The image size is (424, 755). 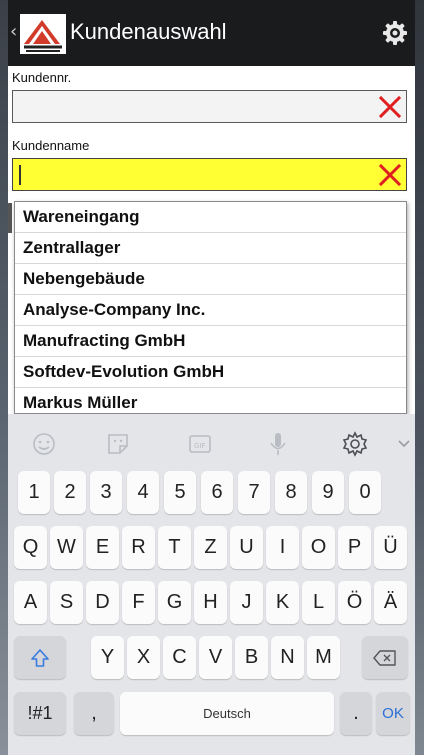 I want to click on key-l: L, so click(x=318, y=602).